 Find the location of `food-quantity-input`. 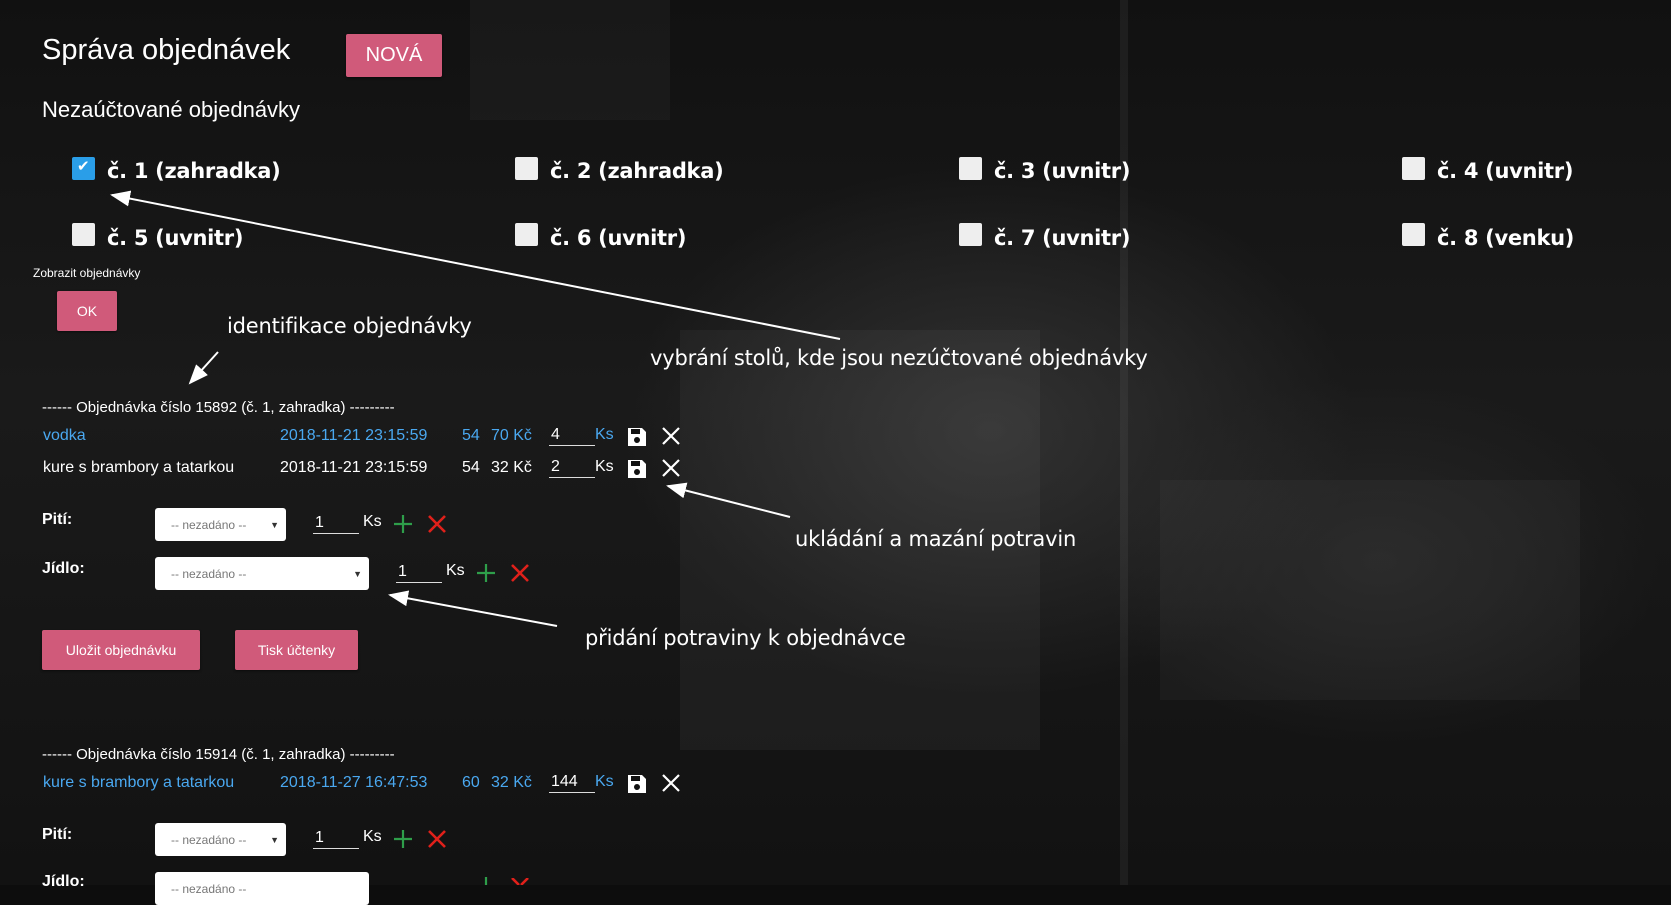

food-quantity-input is located at coordinates (419, 573).